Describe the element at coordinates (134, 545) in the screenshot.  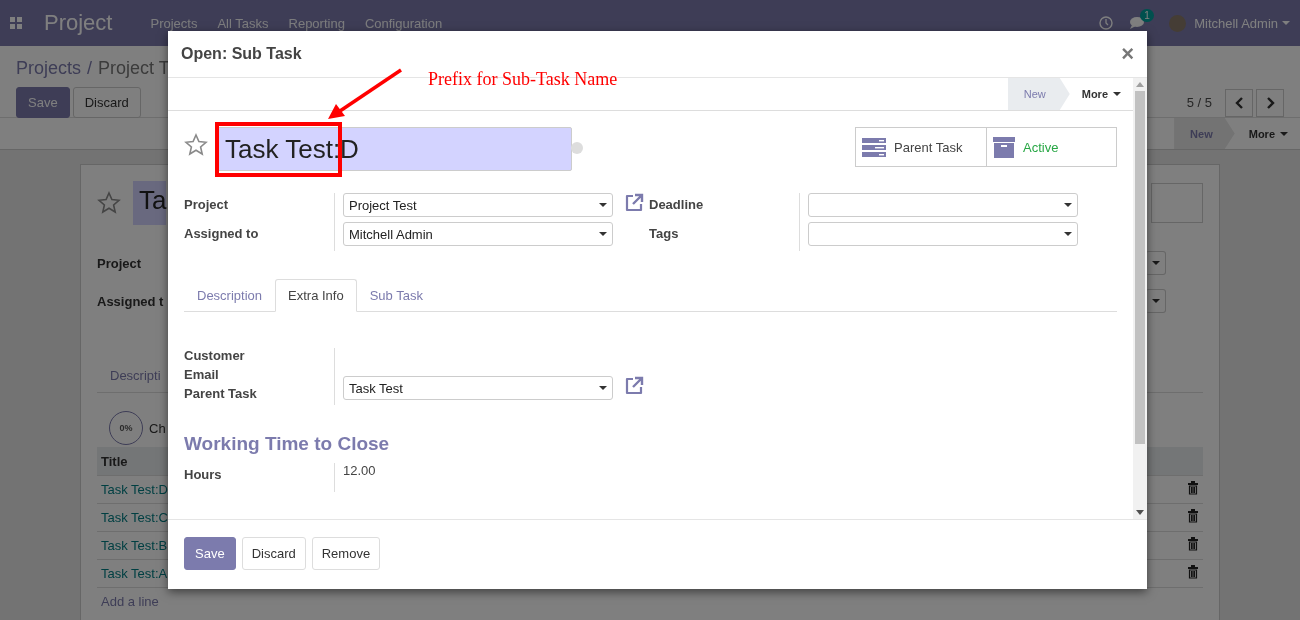
I see `table-cell: Task Test:B` at that location.